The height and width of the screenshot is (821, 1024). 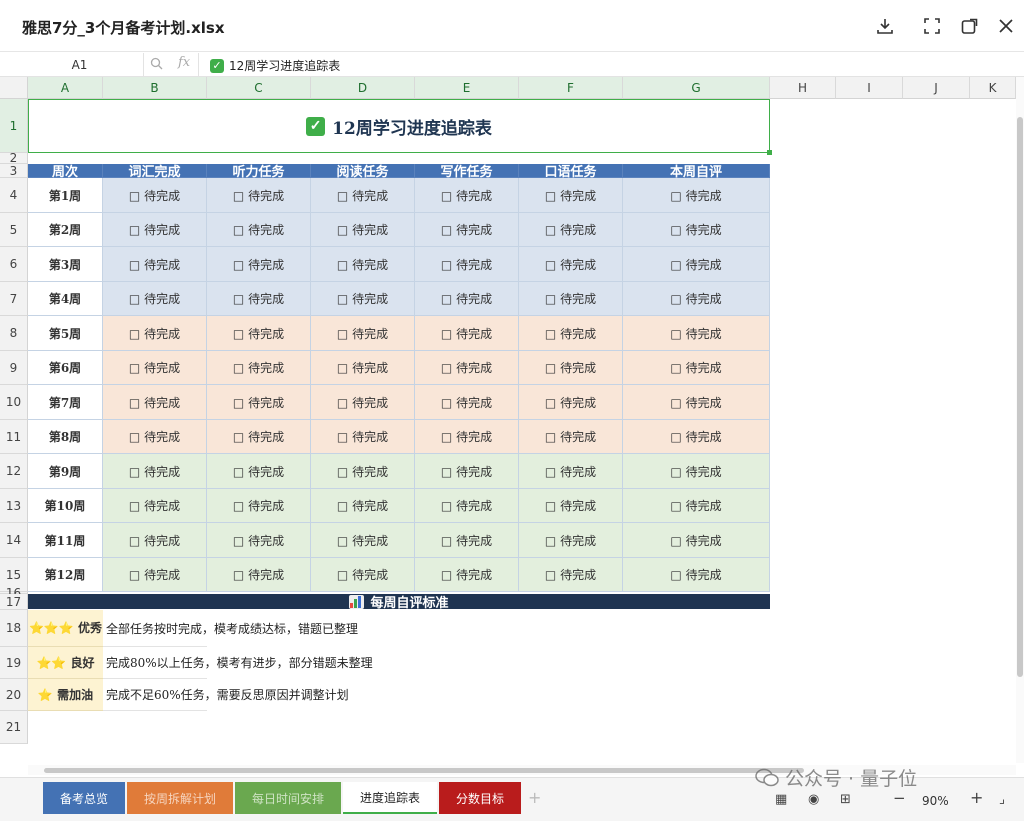 I want to click on zoom-in-button: +, so click(x=976, y=797).